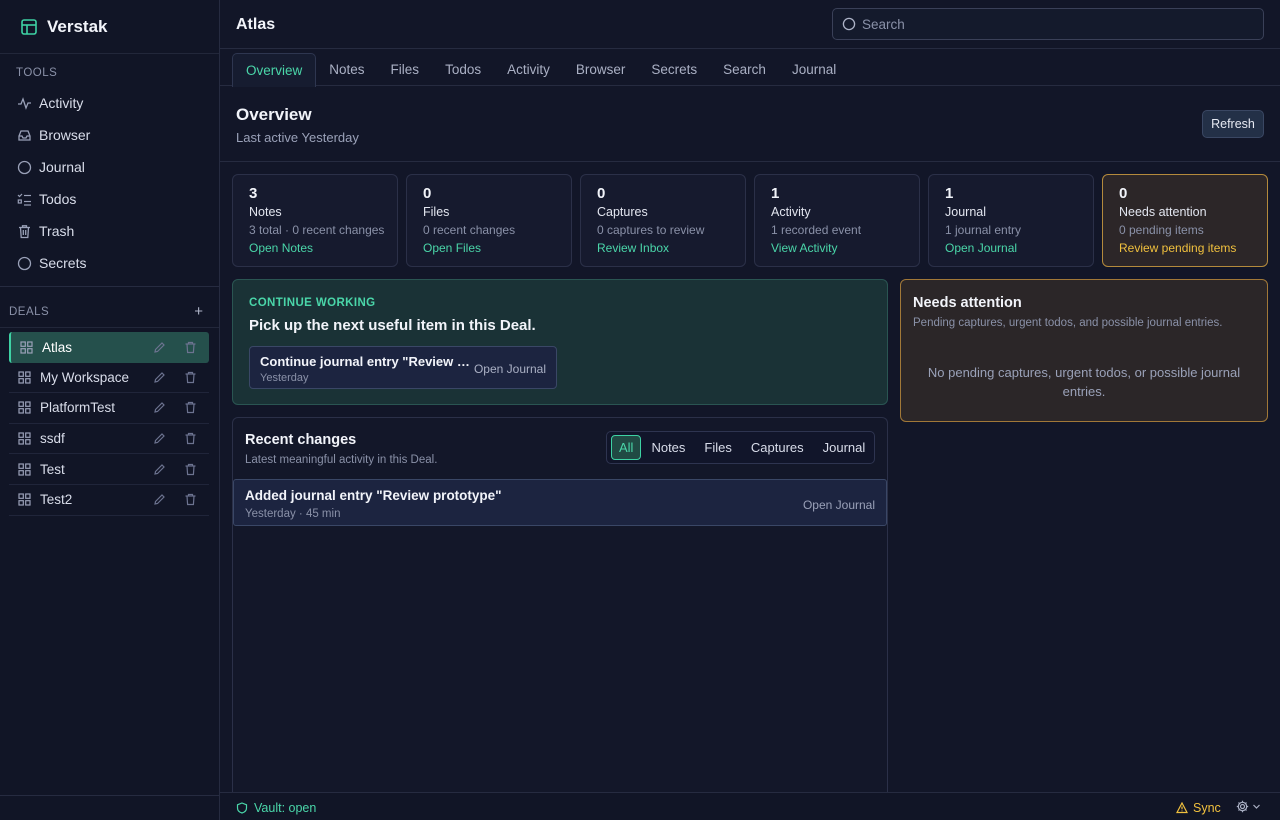 The height and width of the screenshot is (820, 1280). Describe the element at coordinates (717, 447) in the screenshot. I see `filter-files: Files` at that location.